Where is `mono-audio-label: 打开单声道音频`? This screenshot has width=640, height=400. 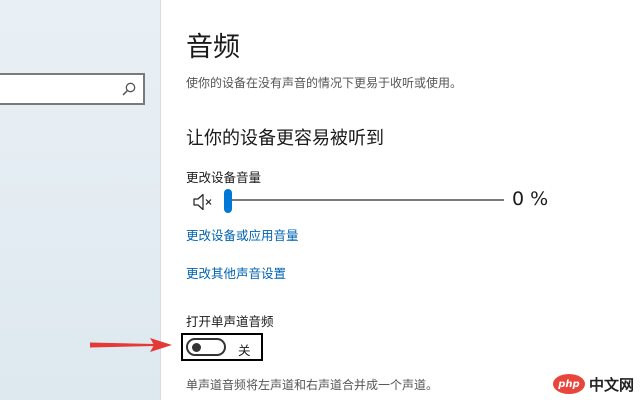 mono-audio-label: 打开单声道音频 is located at coordinates (230, 321).